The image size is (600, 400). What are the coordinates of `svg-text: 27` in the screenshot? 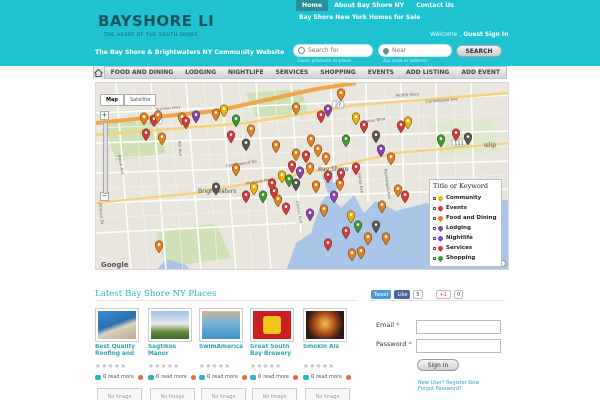 It's located at (338, 106).